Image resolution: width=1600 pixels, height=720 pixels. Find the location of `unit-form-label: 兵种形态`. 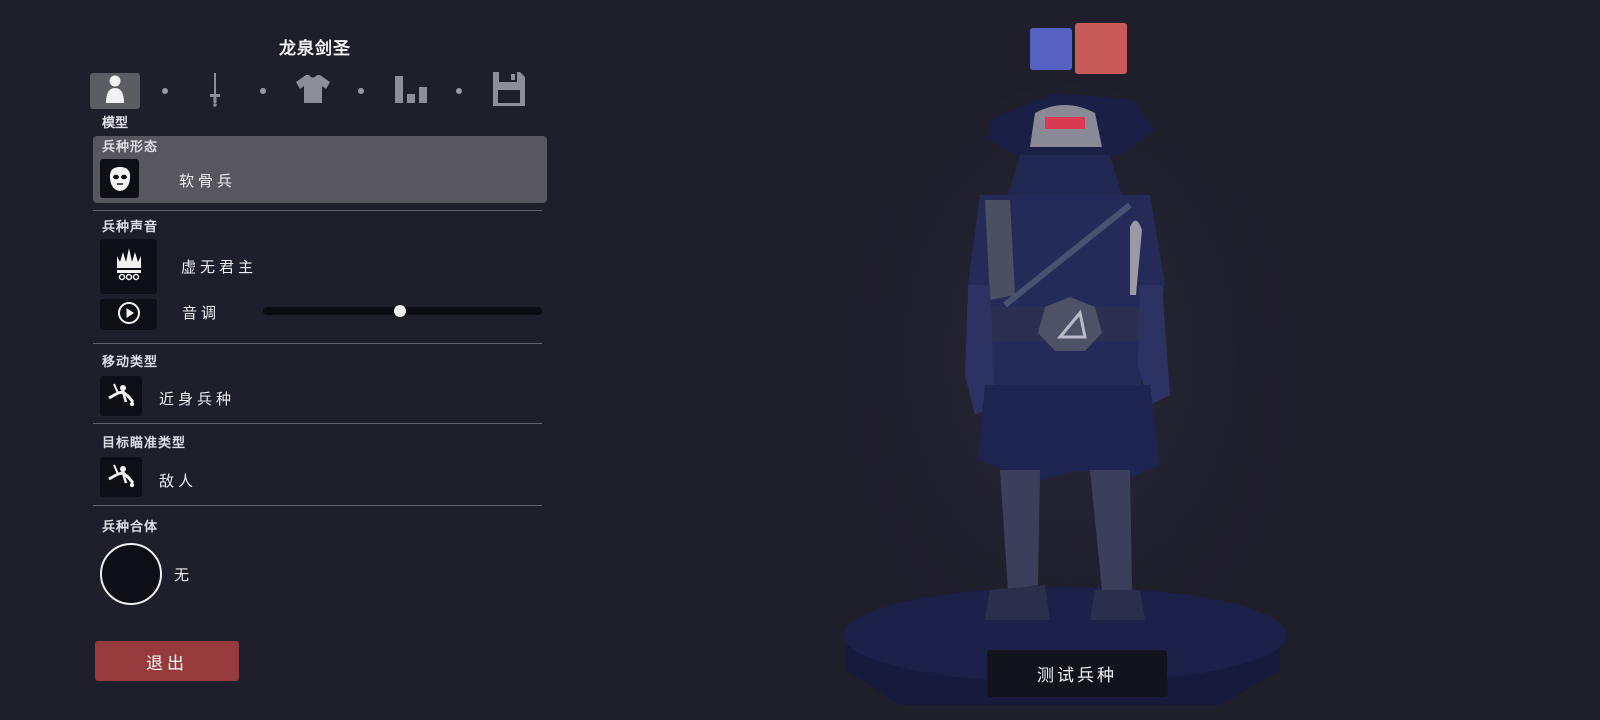

unit-form-label: 兵种形态 is located at coordinates (130, 147).